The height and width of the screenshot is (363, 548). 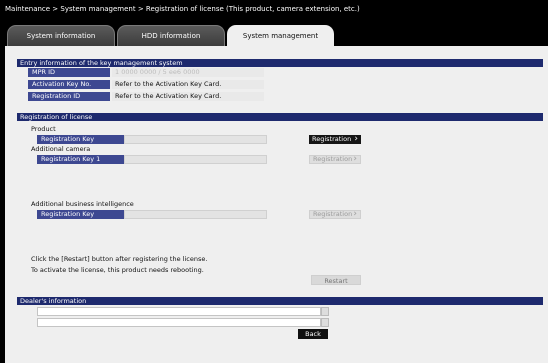 I want to click on product-key-input, so click(x=195, y=139).